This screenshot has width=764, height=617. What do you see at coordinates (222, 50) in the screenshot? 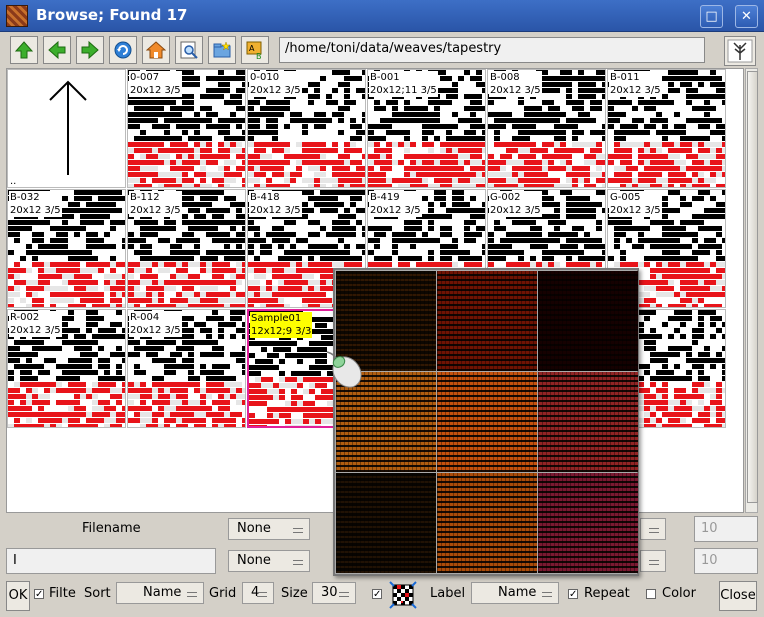
I see `open-folder-button` at bounding box center [222, 50].